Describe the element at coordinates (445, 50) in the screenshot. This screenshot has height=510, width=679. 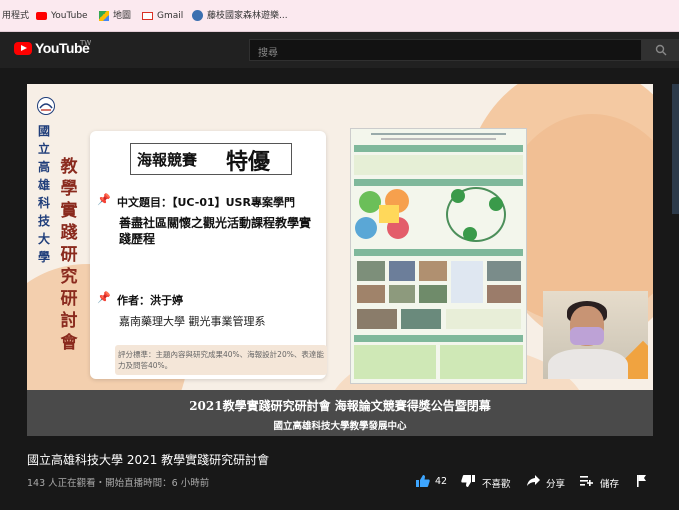
I see `search-input: 搜尋` at that location.